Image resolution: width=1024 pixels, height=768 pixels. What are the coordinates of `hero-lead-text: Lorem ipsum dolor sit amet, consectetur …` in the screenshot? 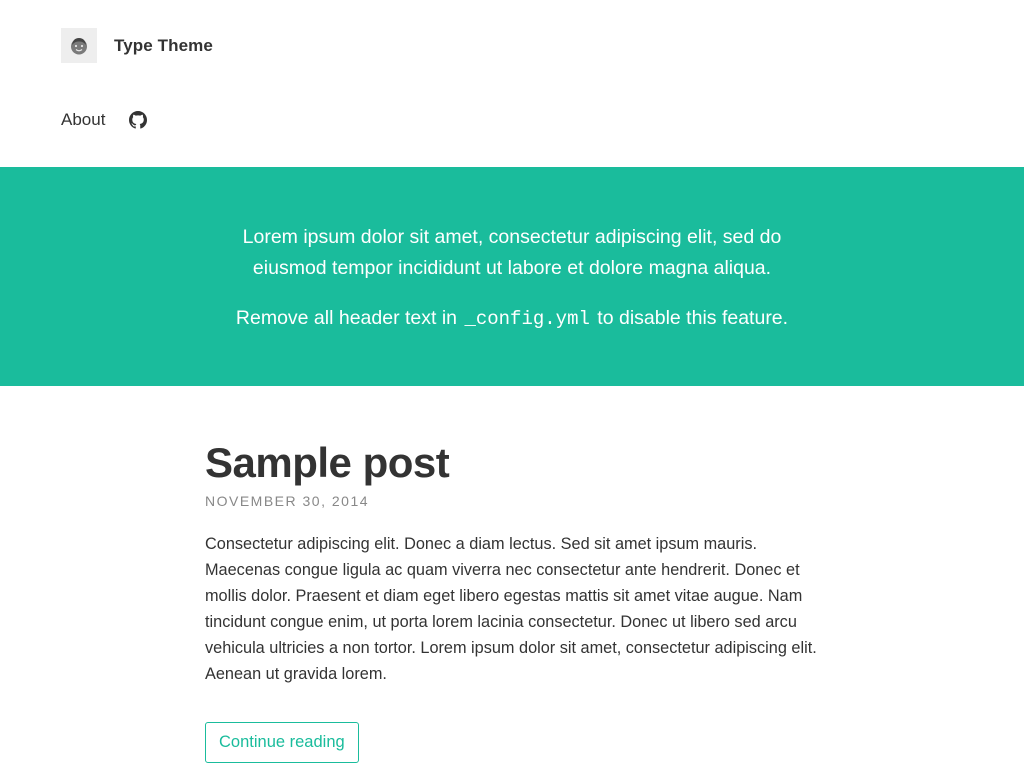 It's located at (512, 253).